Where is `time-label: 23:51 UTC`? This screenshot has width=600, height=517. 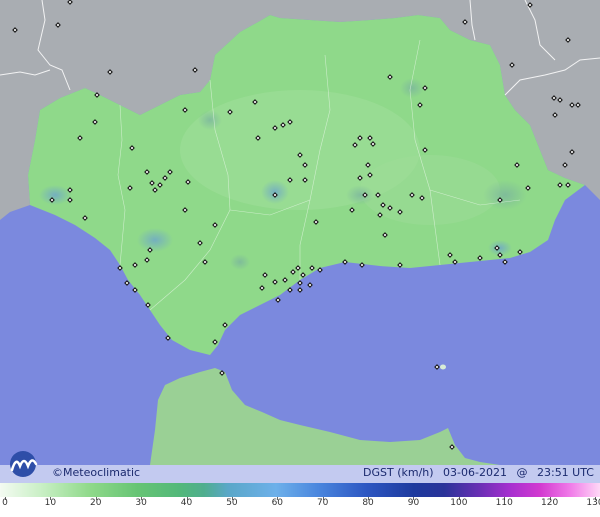
time-label: 23:51 UTC is located at coordinates (565, 472).